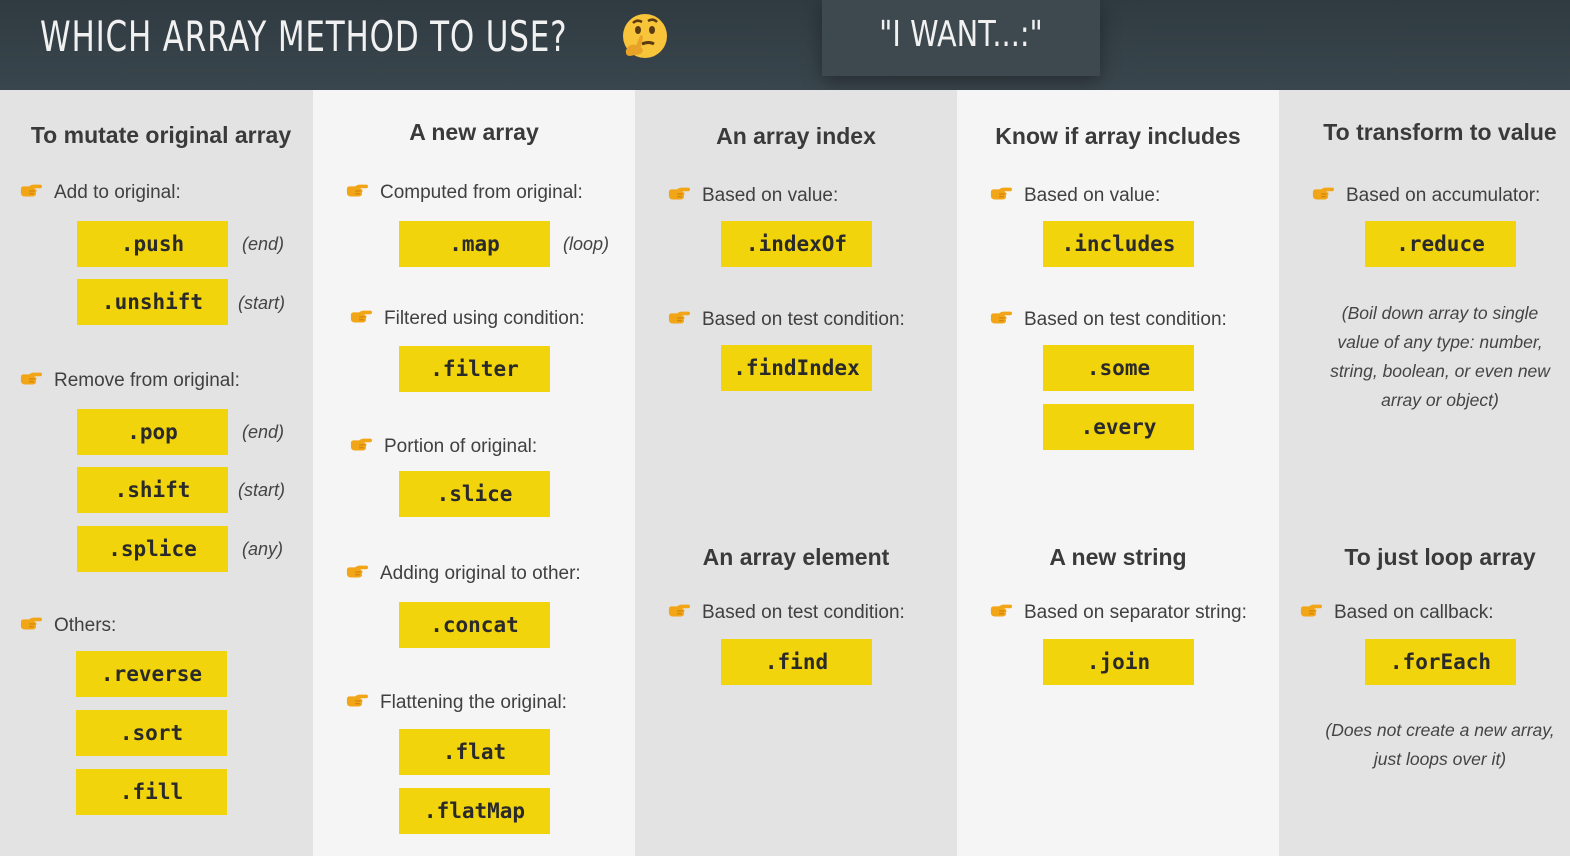 The height and width of the screenshot is (856, 1570). Describe the element at coordinates (474, 132) in the screenshot. I see `column-heading: A new array` at that location.